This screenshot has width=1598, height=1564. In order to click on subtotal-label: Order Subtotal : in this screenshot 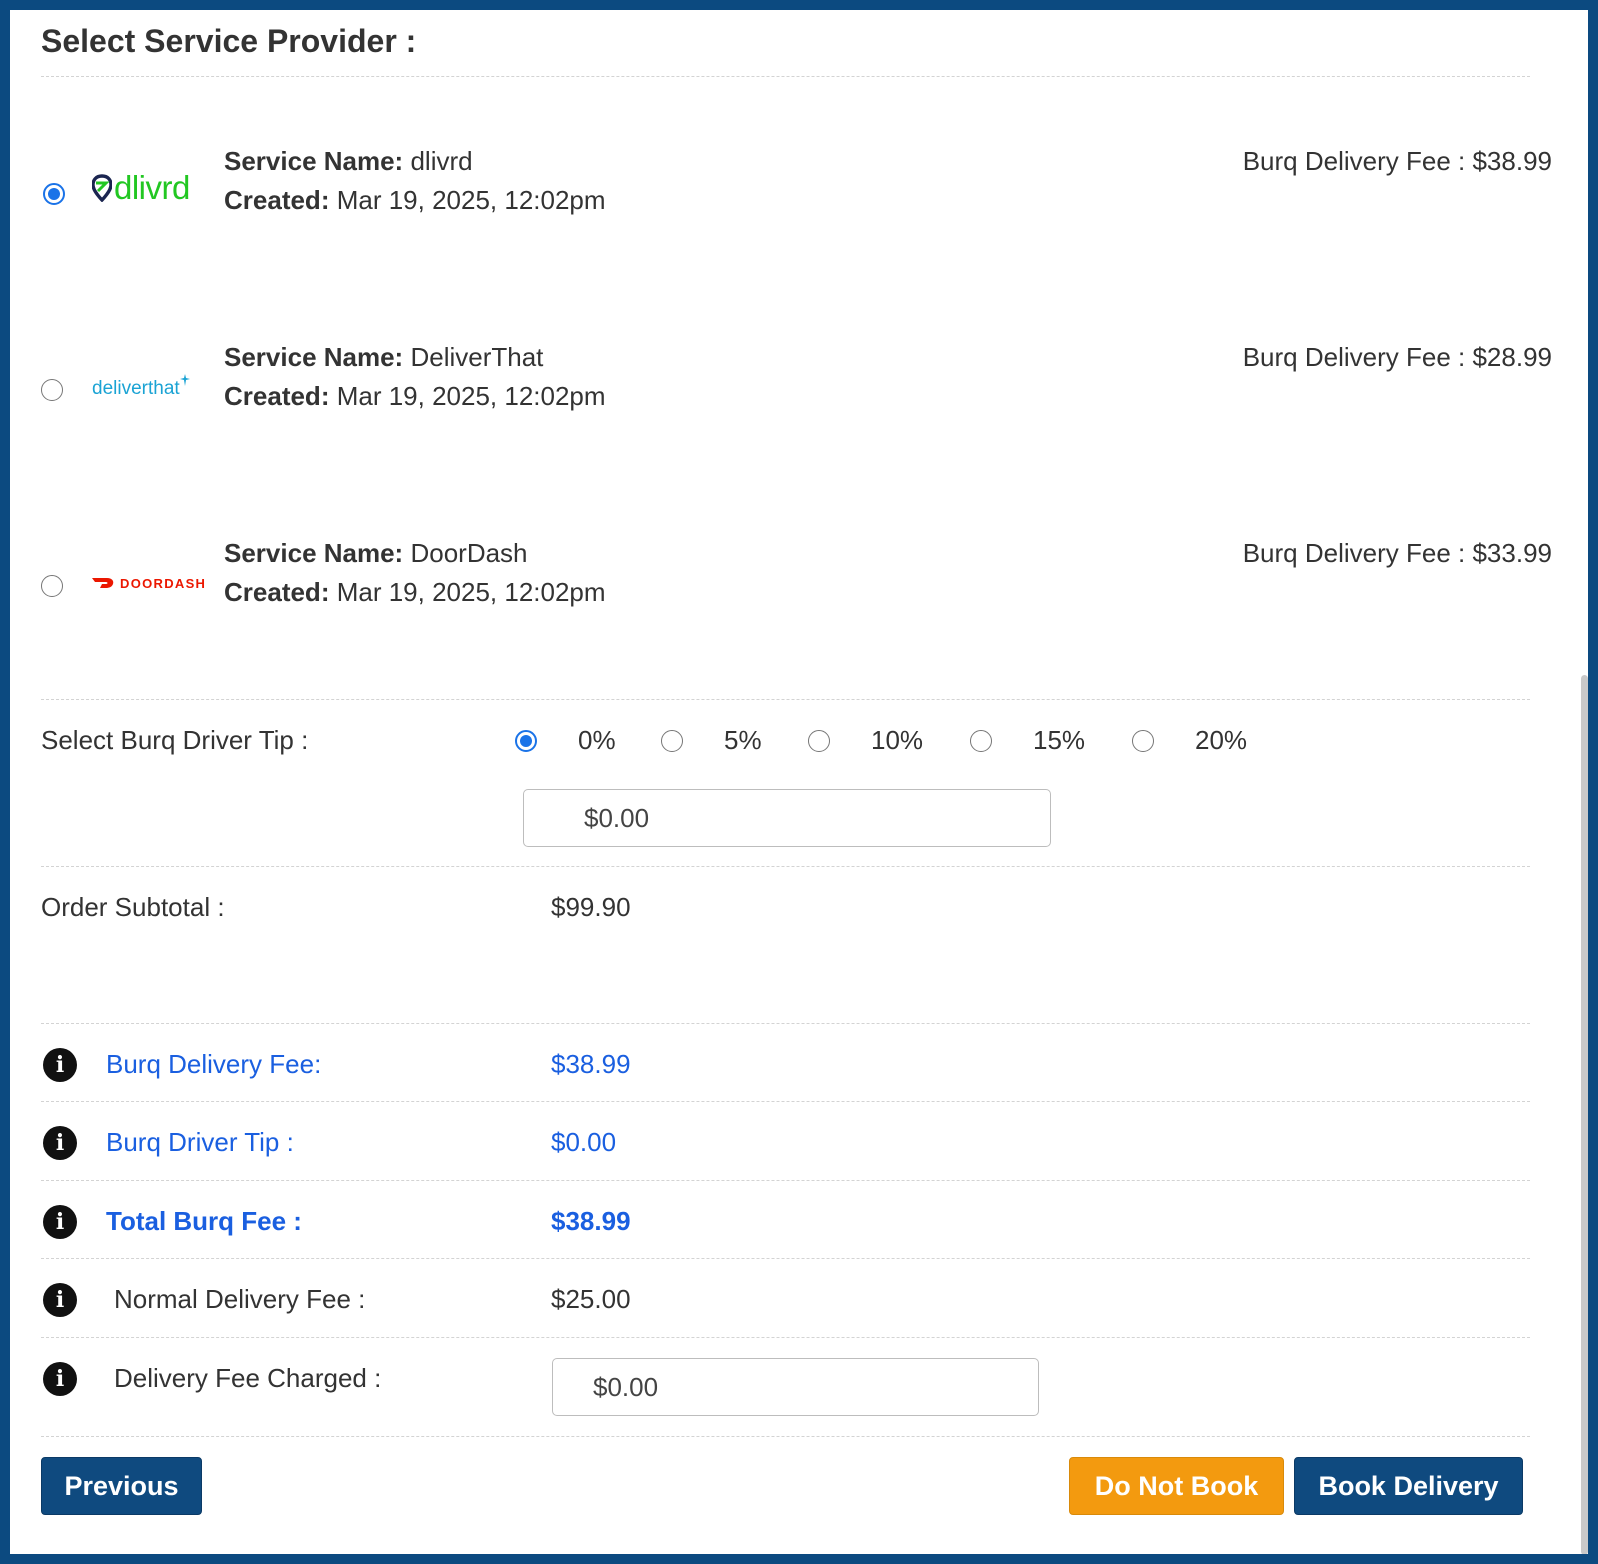, I will do `click(133, 907)`.